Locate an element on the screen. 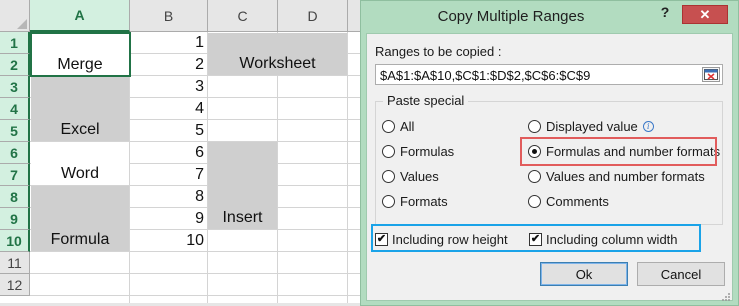 Image resolution: width=739 pixels, height=306 pixels. range-picker-icon is located at coordinates (711, 74).